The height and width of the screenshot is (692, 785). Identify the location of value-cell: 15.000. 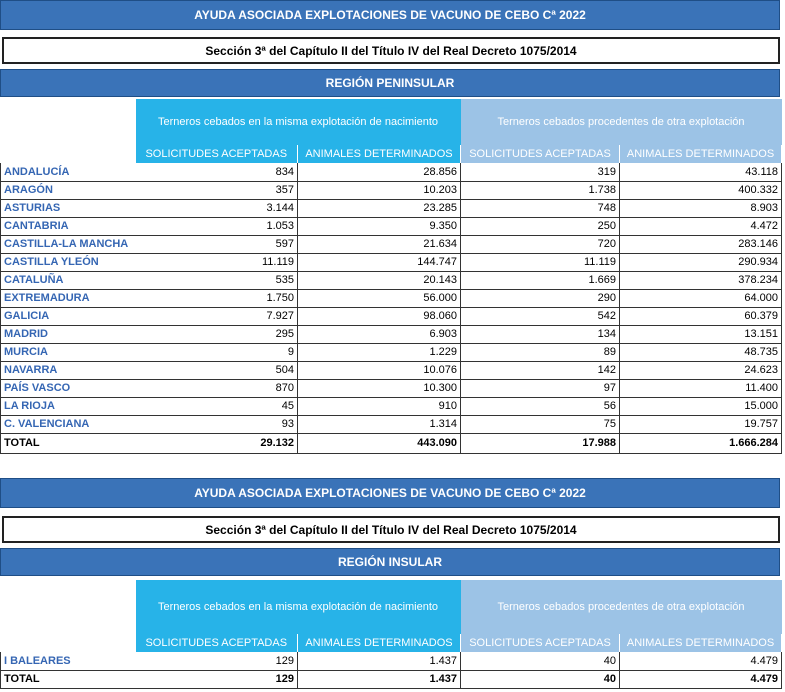
(701, 406).